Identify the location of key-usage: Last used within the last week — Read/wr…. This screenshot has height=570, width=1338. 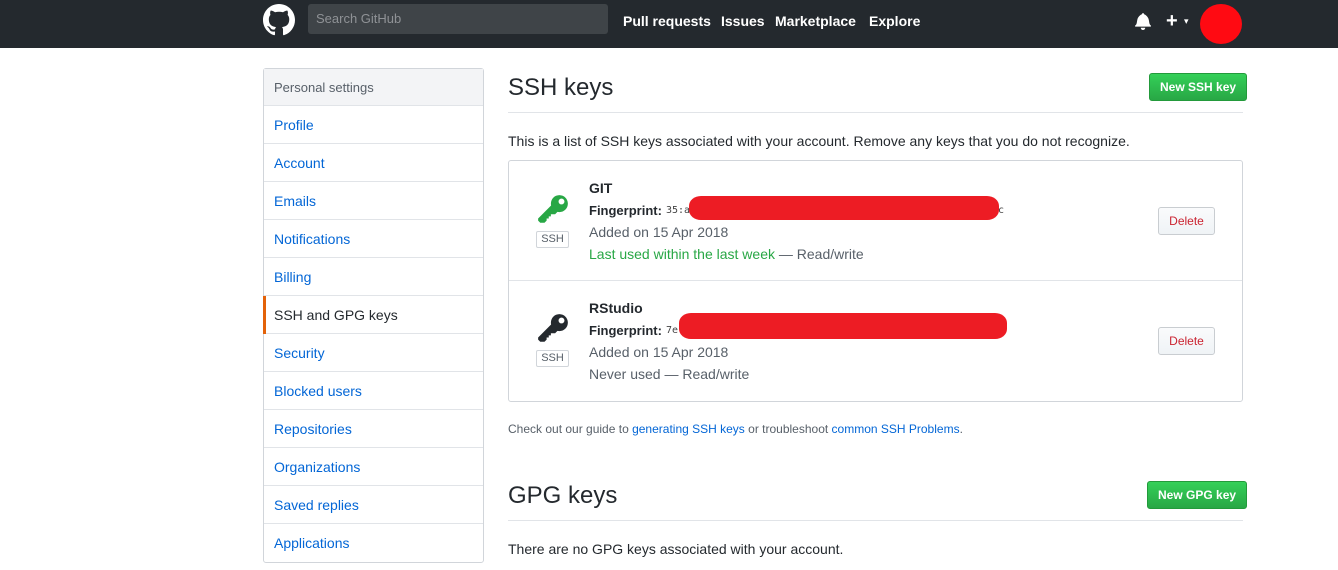
(726, 254).